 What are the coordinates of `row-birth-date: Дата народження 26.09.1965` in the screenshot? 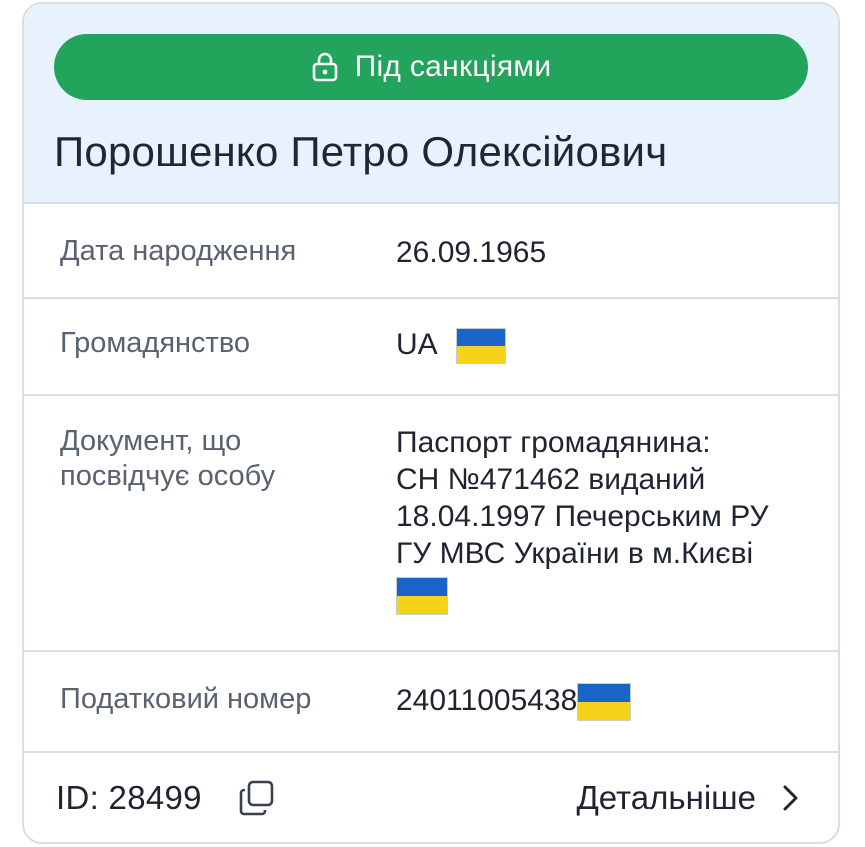 It's located at (431, 251).